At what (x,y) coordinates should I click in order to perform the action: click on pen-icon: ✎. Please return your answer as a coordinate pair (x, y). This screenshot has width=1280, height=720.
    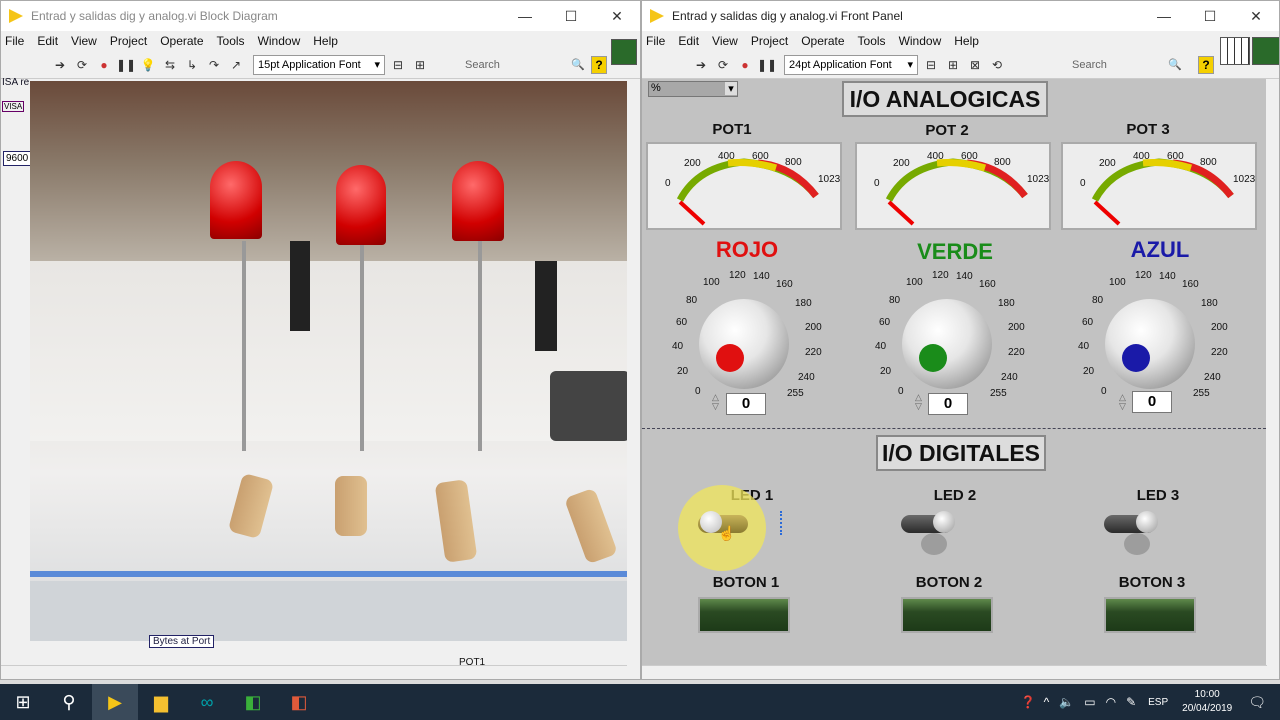
    Looking at the image, I should click on (1131, 702).